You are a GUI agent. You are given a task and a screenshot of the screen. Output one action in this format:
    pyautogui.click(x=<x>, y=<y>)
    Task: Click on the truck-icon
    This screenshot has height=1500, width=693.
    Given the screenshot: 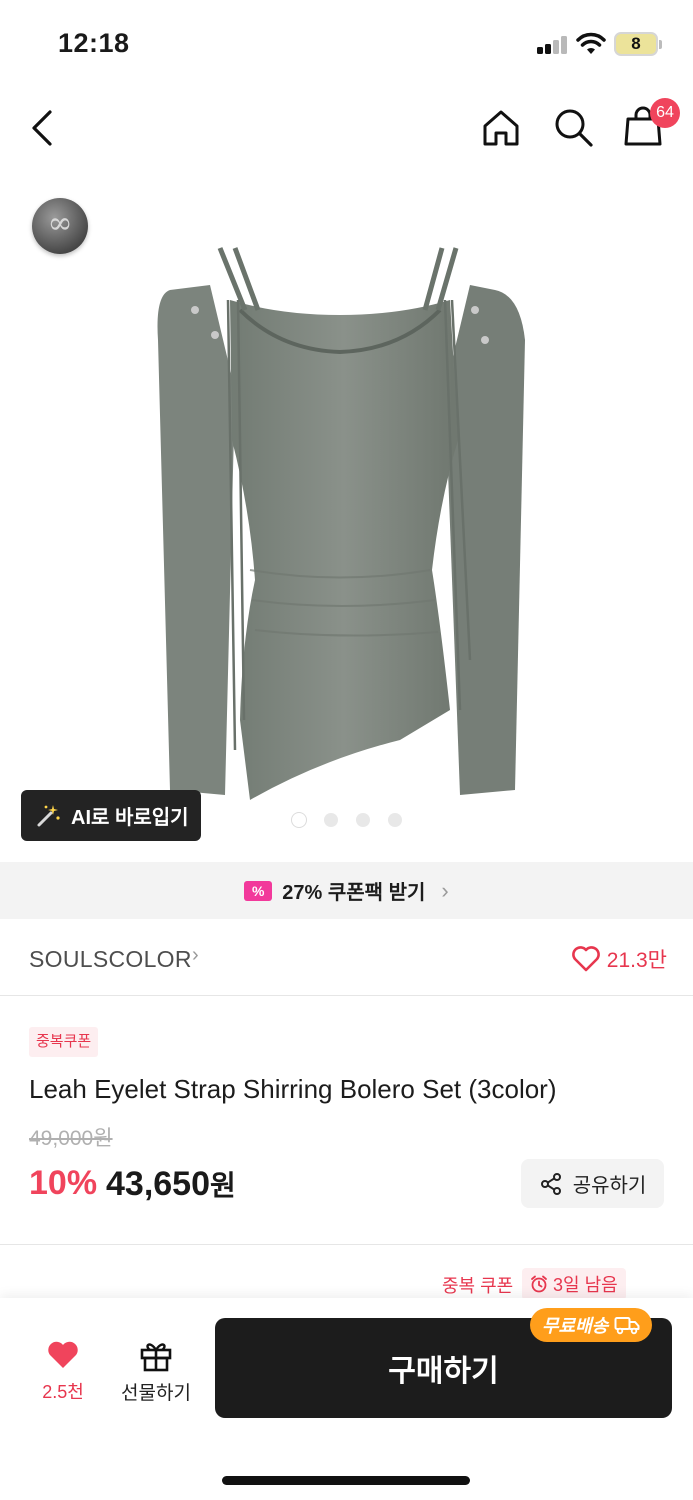 What is the action you would take?
    pyautogui.click(x=627, y=1326)
    